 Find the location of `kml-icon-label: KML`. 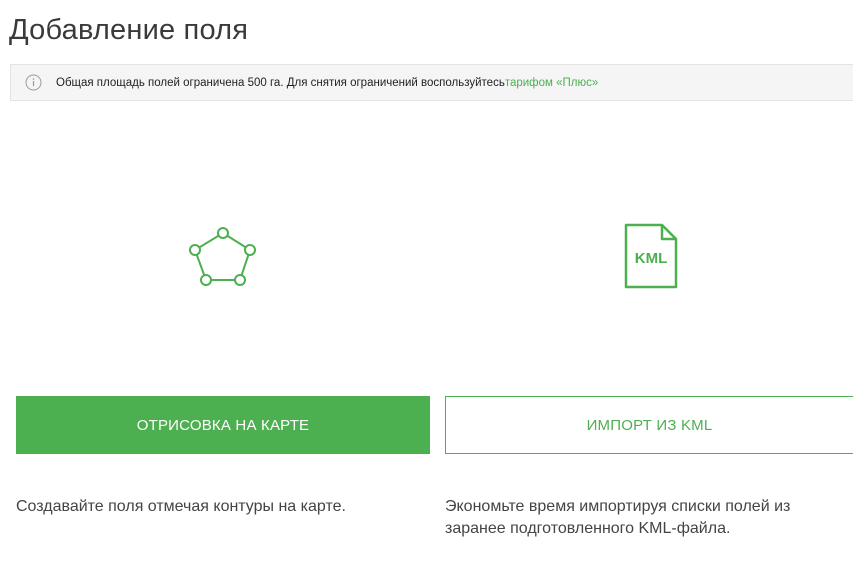

kml-icon-label: KML is located at coordinates (651, 258).